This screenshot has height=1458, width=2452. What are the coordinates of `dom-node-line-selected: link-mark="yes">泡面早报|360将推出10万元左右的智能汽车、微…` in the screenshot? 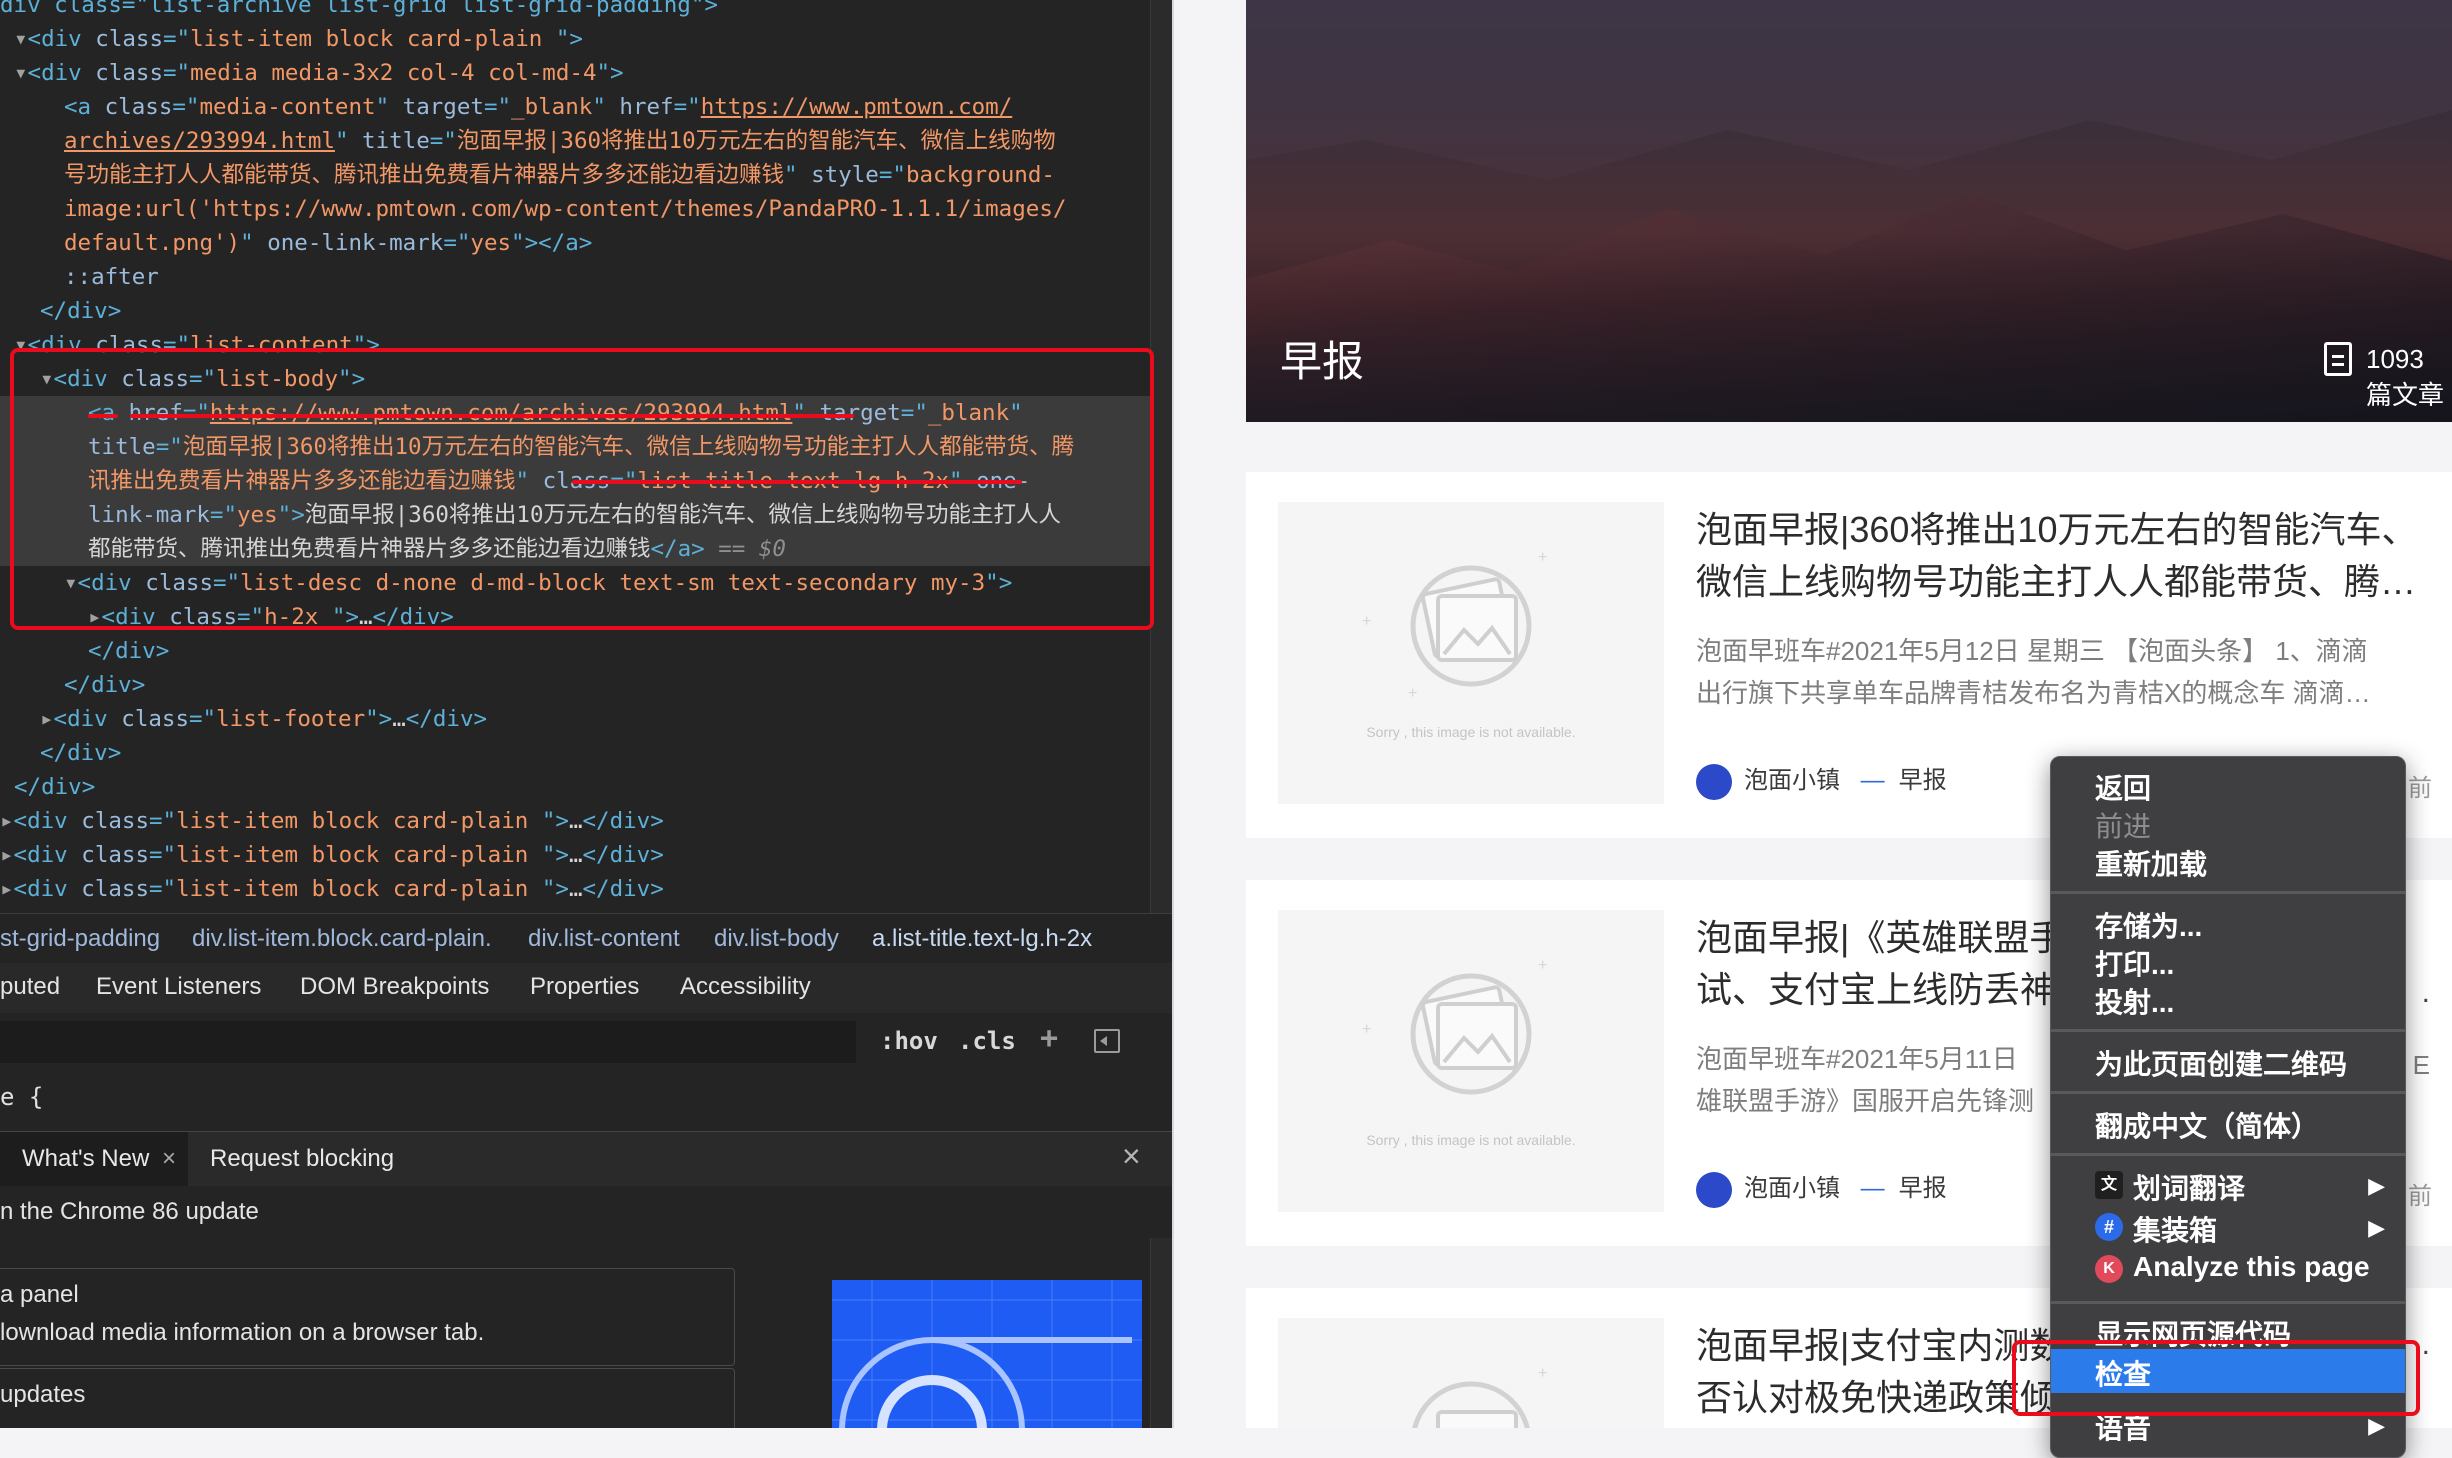 It's located at (575, 515).